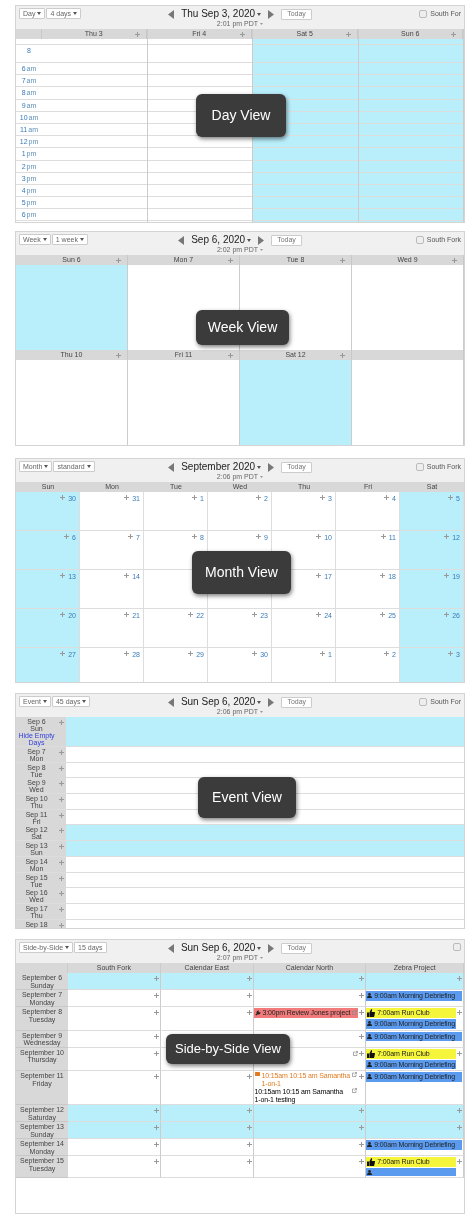 The height and width of the screenshot is (1231, 474). What do you see at coordinates (241, 115) in the screenshot?
I see `view-tooltip: Day View` at bounding box center [241, 115].